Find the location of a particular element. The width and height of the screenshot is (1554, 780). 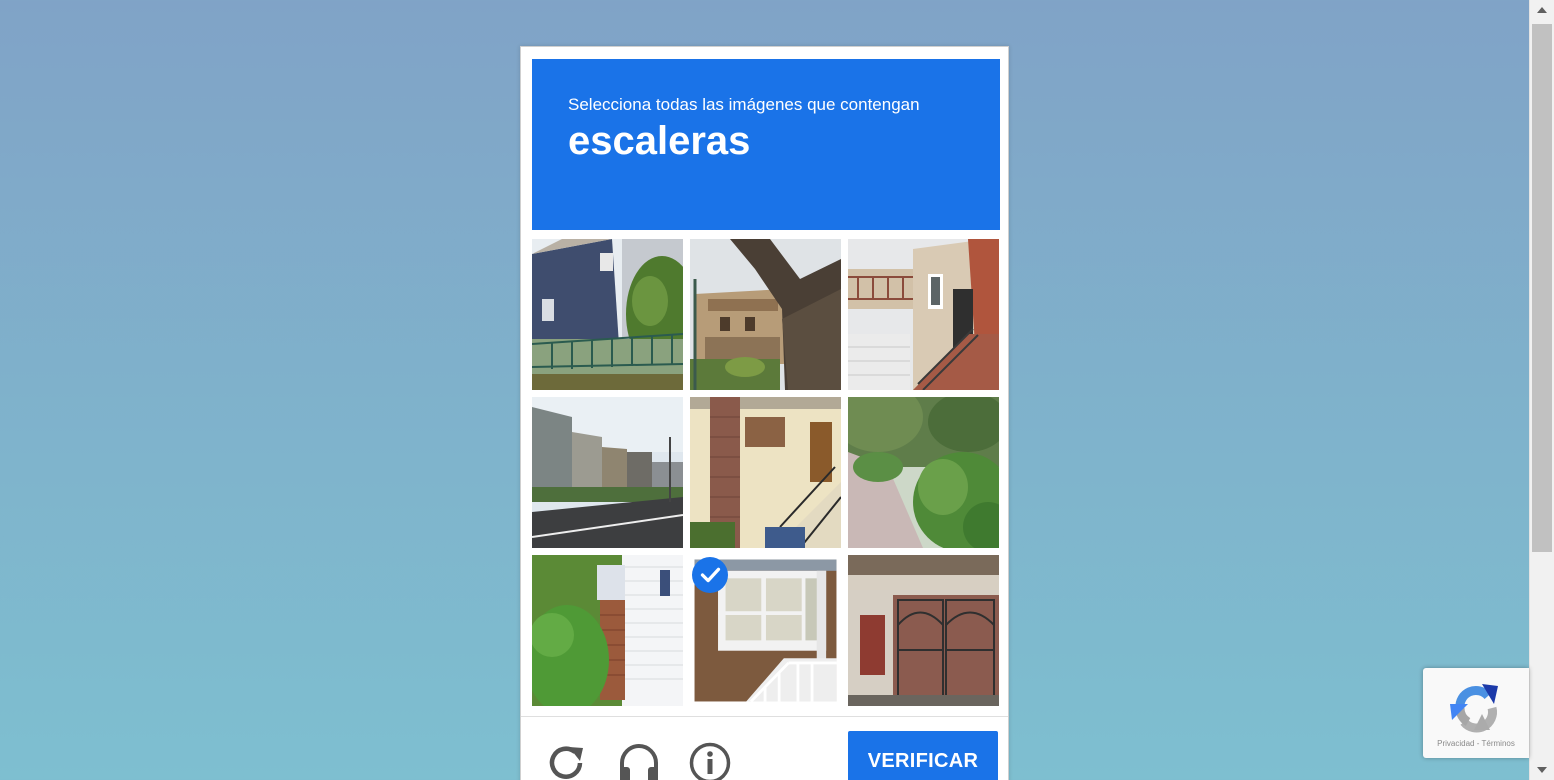

recaptcha-logo-icon is located at coordinates (1476, 709).